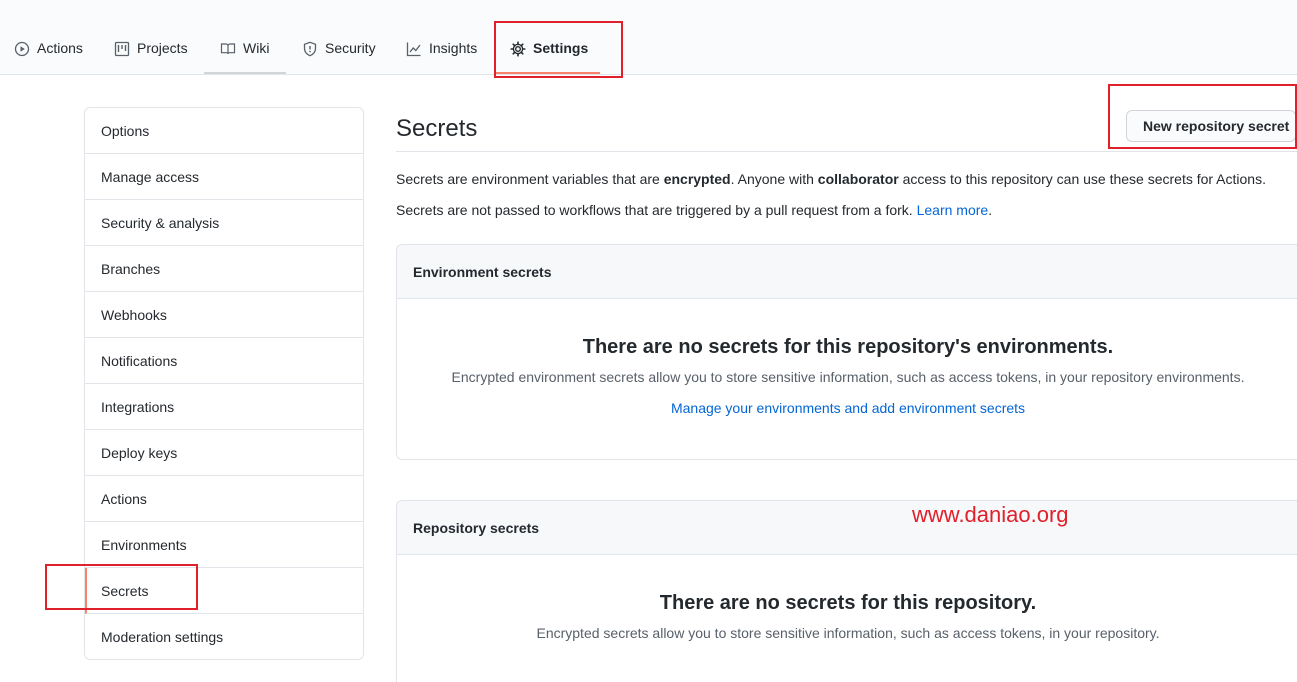  I want to click on tab-label: Security, so click(350, 48).